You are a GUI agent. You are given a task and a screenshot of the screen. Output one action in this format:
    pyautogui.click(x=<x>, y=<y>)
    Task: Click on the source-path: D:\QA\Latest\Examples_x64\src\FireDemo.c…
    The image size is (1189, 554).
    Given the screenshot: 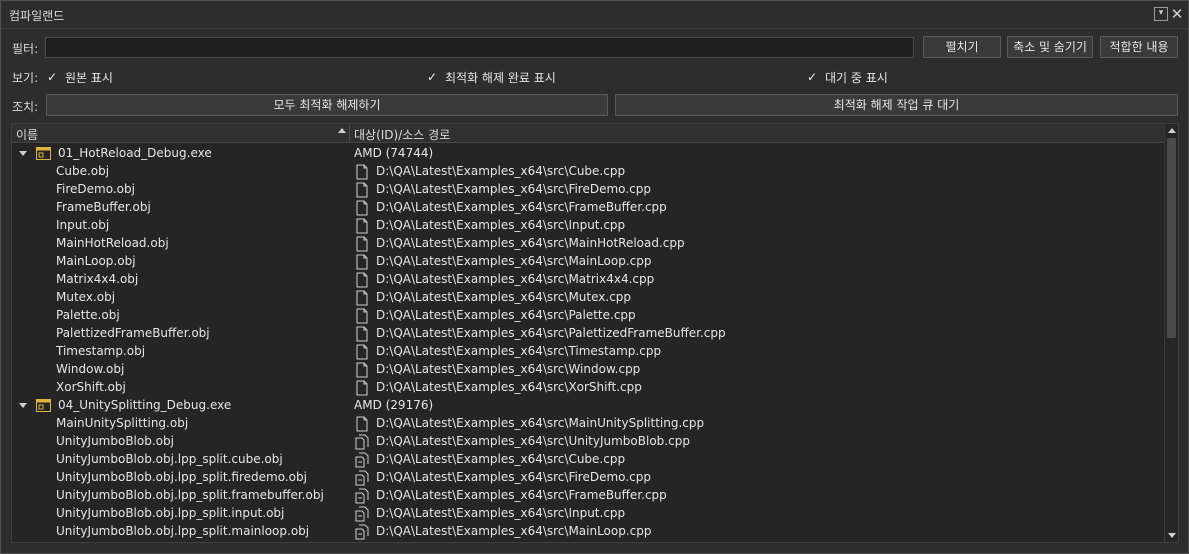 What is the action you would take?
    pyautogui.click(x=513, y=189)
    